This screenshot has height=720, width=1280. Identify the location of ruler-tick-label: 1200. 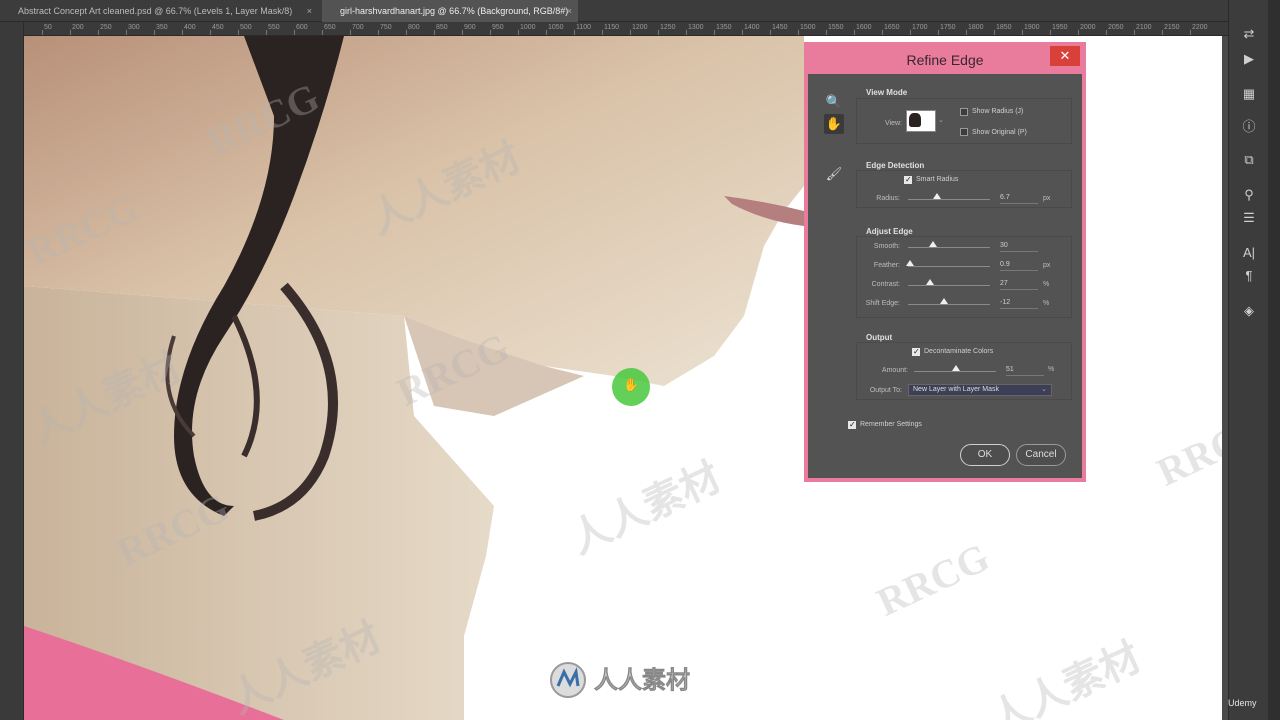
(640, 27).